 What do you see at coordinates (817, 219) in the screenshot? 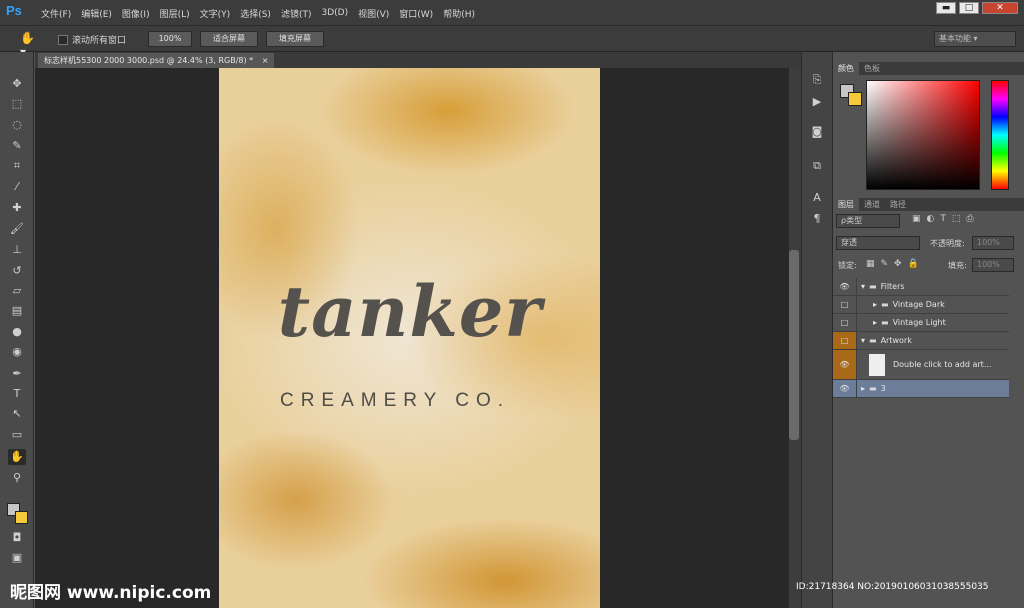
I see `paragraph-panel-icon: ¶` at bounding box center [817, 219].